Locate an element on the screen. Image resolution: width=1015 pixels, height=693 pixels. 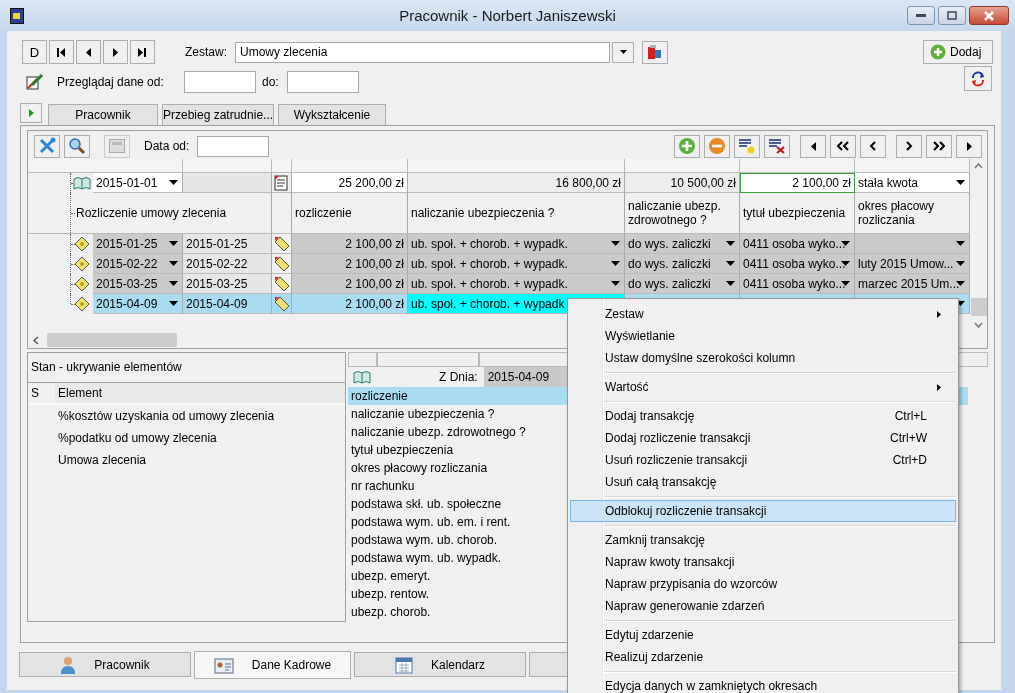
table-cell: 10 500,00 zł is located at coordinates (682, 183).